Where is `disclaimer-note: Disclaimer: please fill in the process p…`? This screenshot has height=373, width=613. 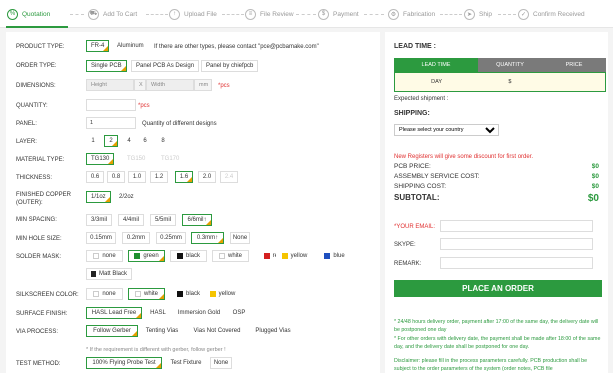
disclaimer-note: Disclaimer: please fill in the process p… is located at coordinates (491, 365).